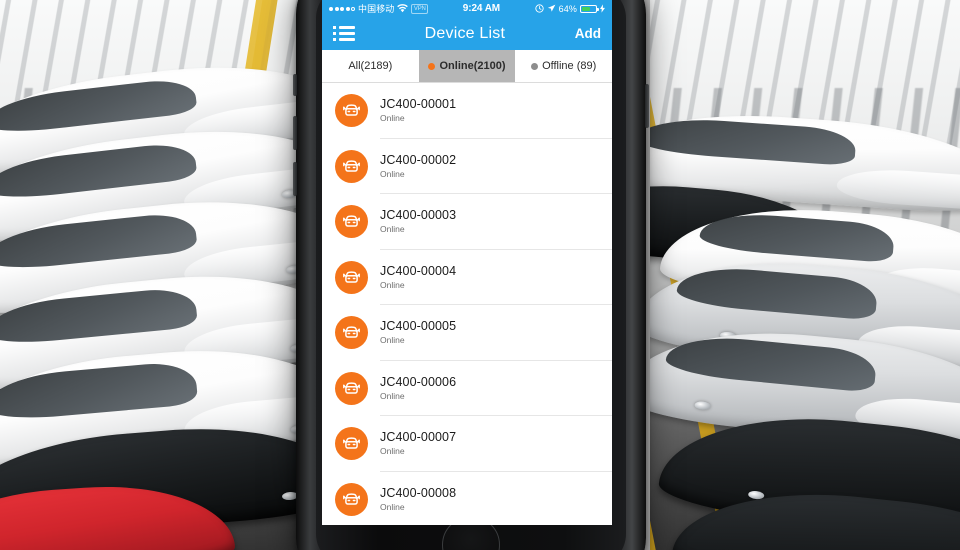 The width and height of the screenshot is (960, 550). I want to click on location-arrow-icon, so click(551, 8).